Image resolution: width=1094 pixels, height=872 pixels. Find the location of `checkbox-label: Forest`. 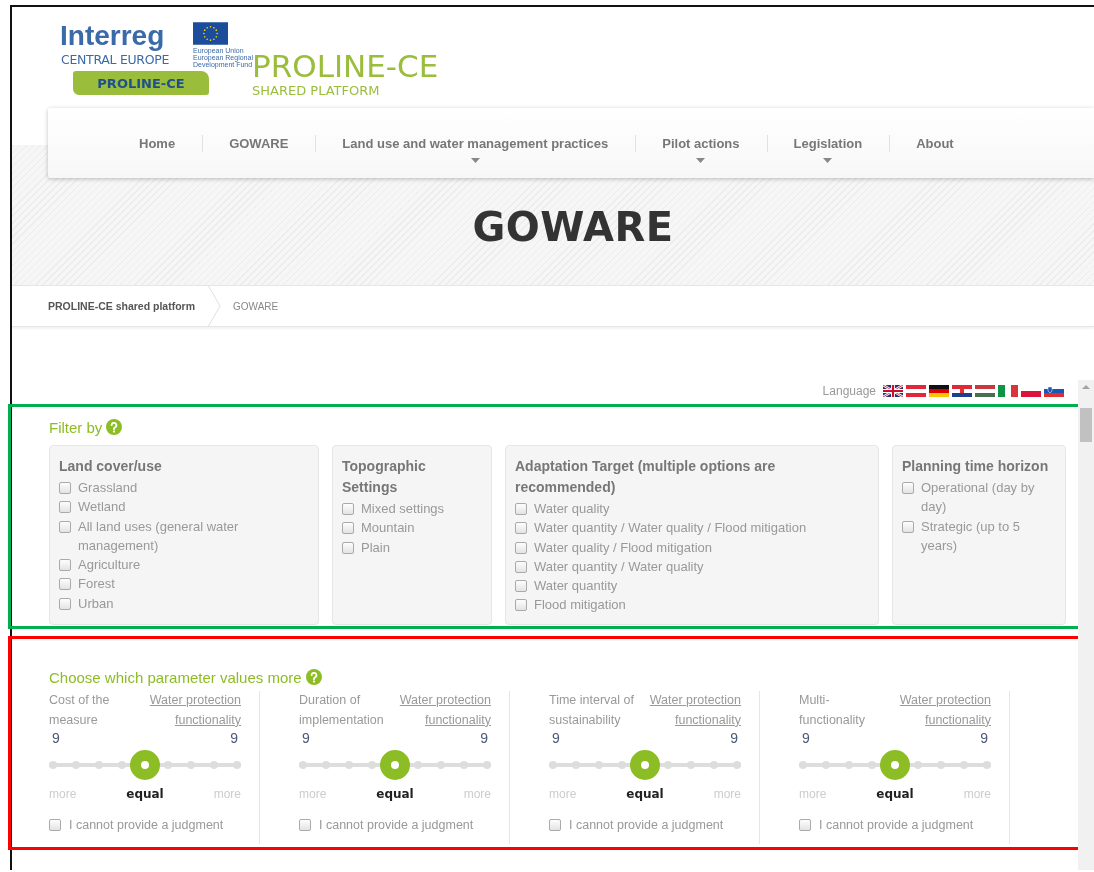

checkbox-label: Forest is located at coordinates (96, 584).